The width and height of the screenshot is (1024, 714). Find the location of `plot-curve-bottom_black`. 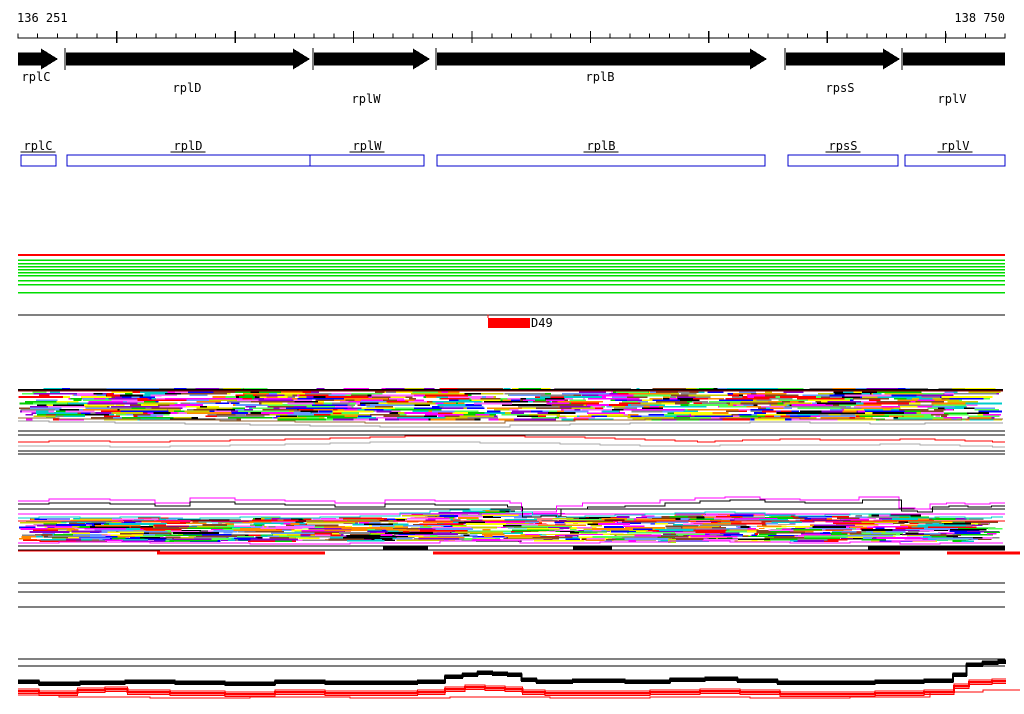

plot-curve-bottom_black is located at coordinates (512, 673).